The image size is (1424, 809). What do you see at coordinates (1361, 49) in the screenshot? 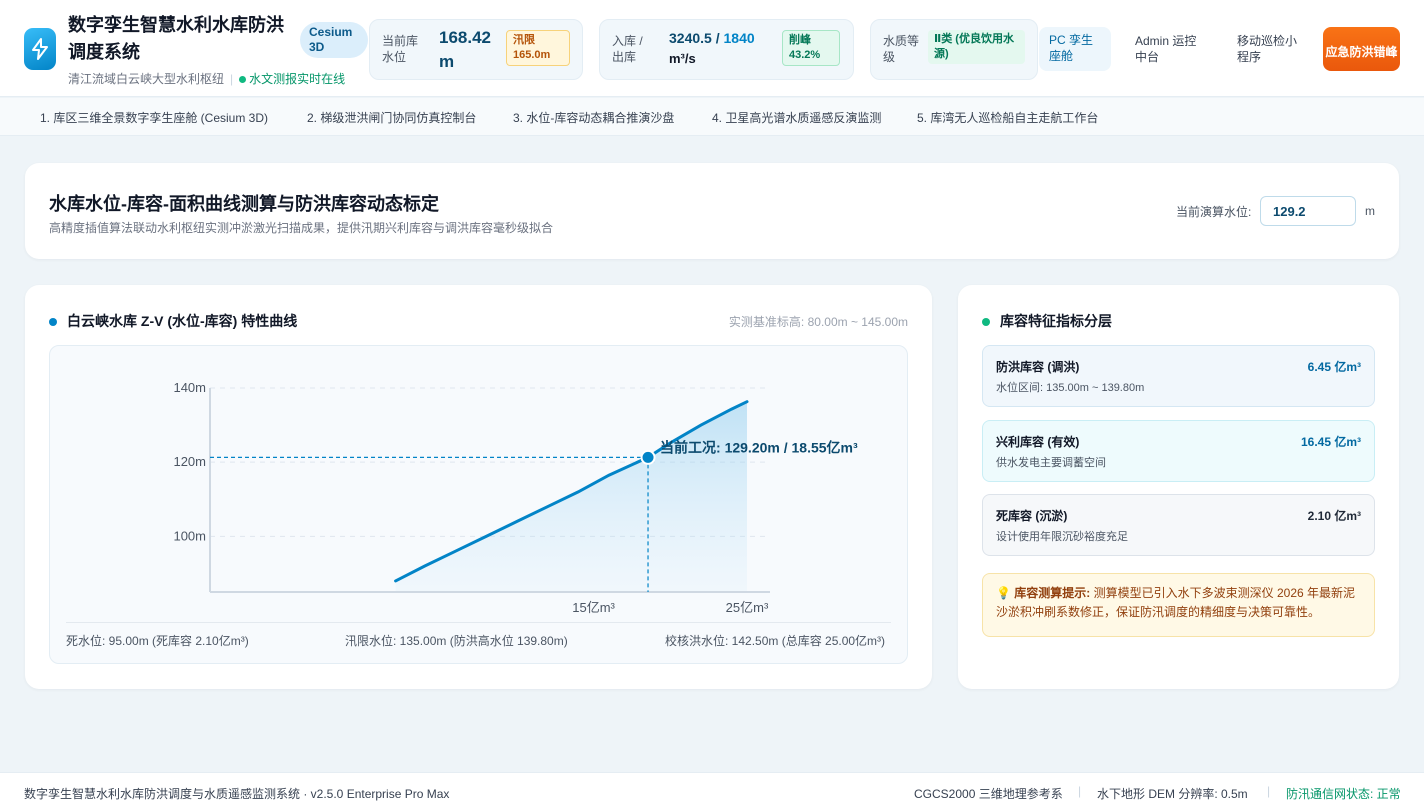
I see `emergency-flood-button: 应急防洪错峰` at bounding box center [1361, 49].